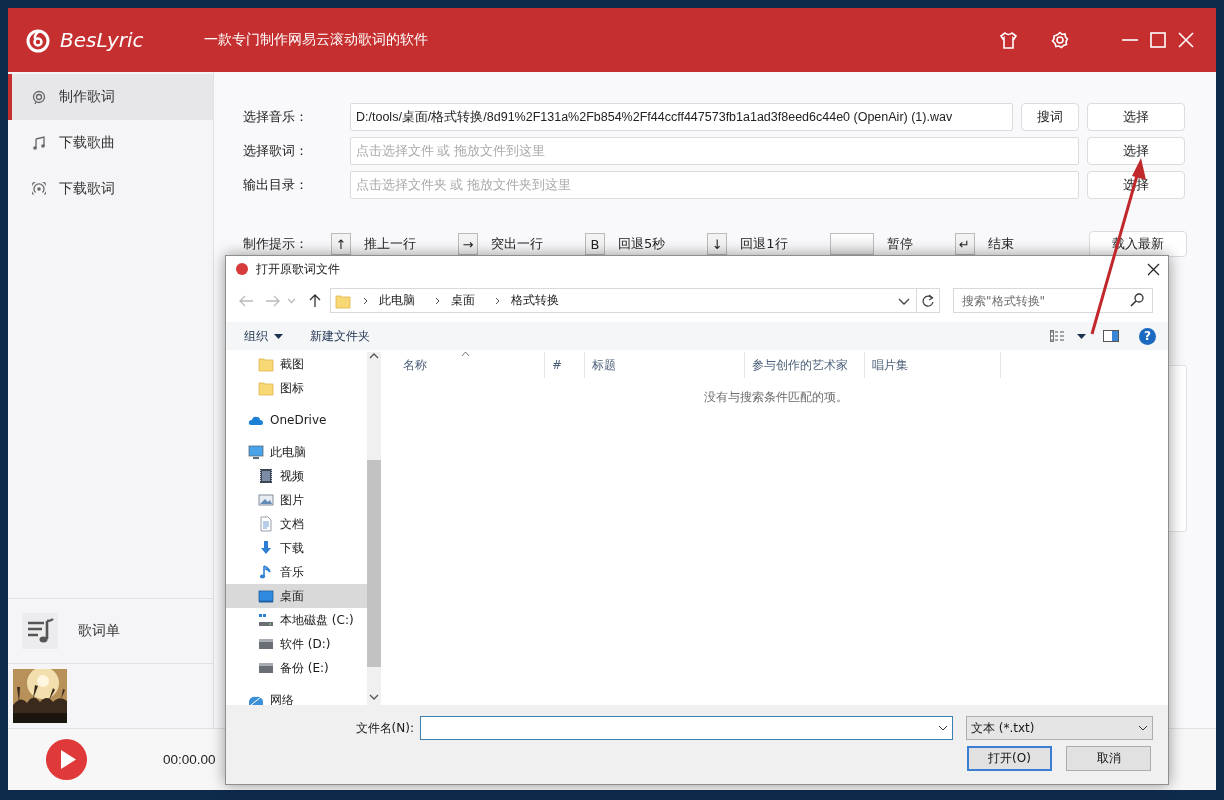 Image resolution: width=1224 pixels, height=800 pixels. I want to click on nav-item: 桌面, so click(296, 596).